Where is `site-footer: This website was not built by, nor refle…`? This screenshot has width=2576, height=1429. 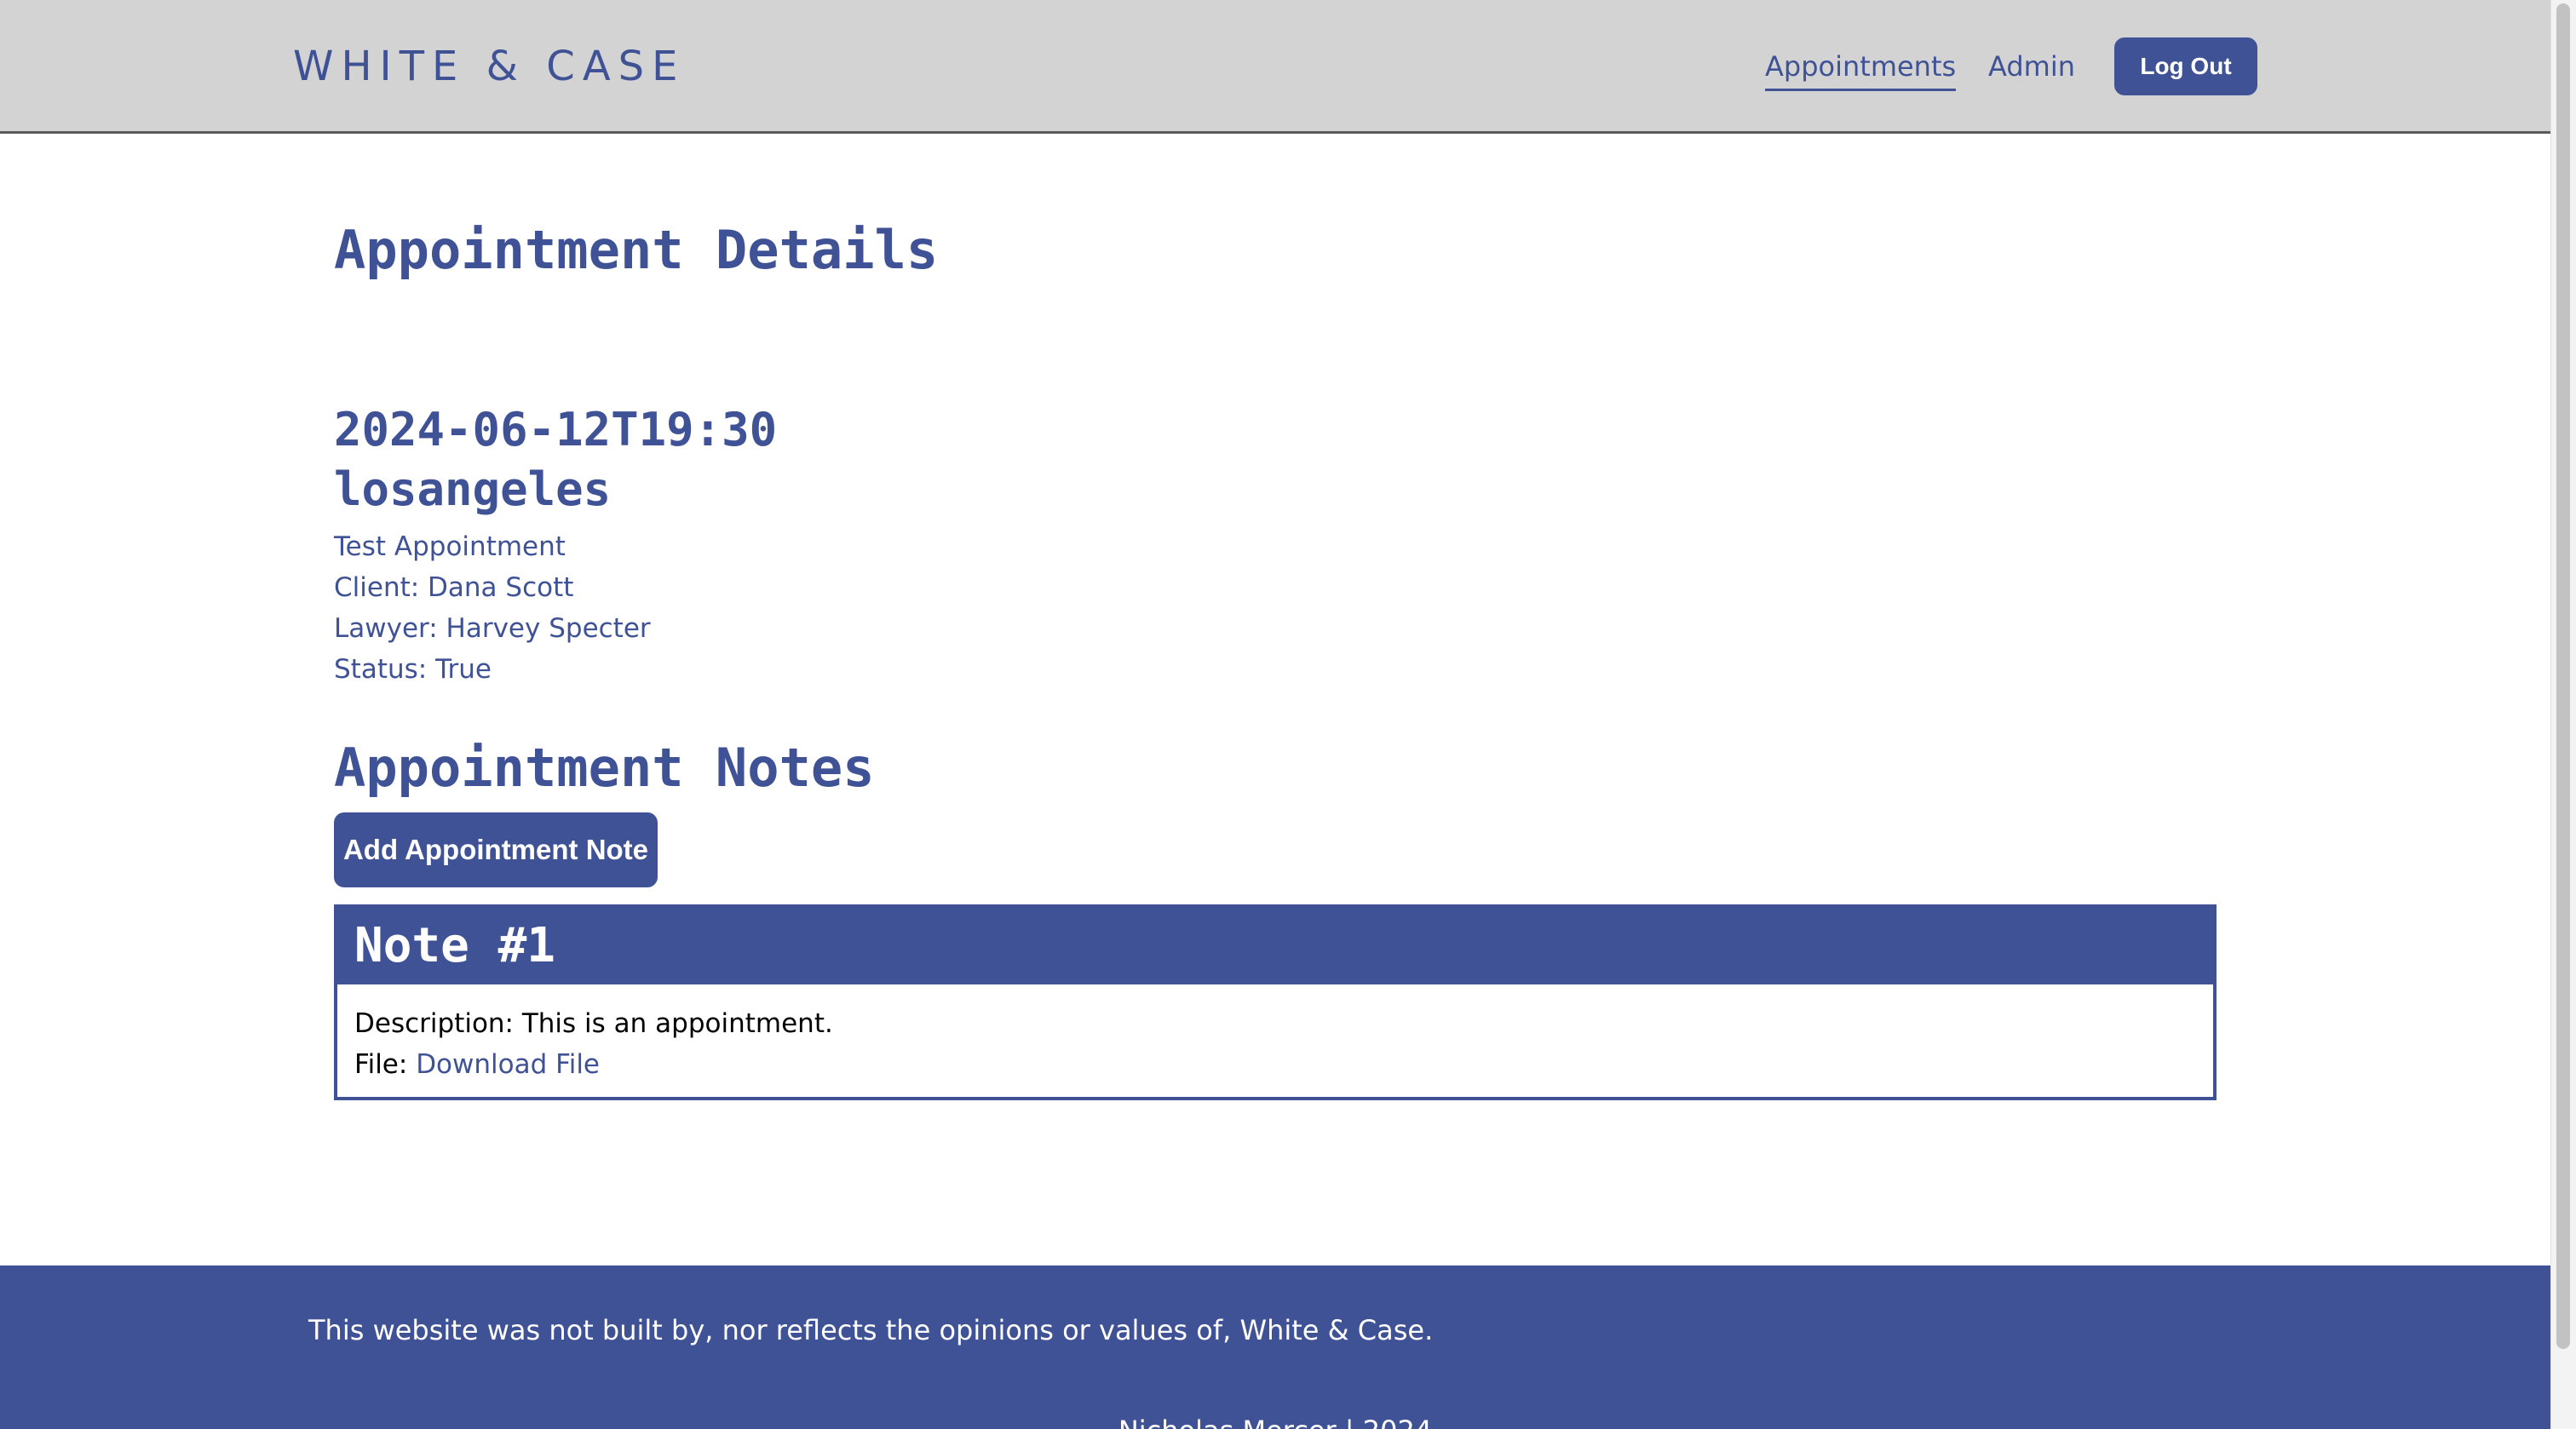
site-footer: This website was not built by, nor refle… is located at coordinates (1275, 1347).